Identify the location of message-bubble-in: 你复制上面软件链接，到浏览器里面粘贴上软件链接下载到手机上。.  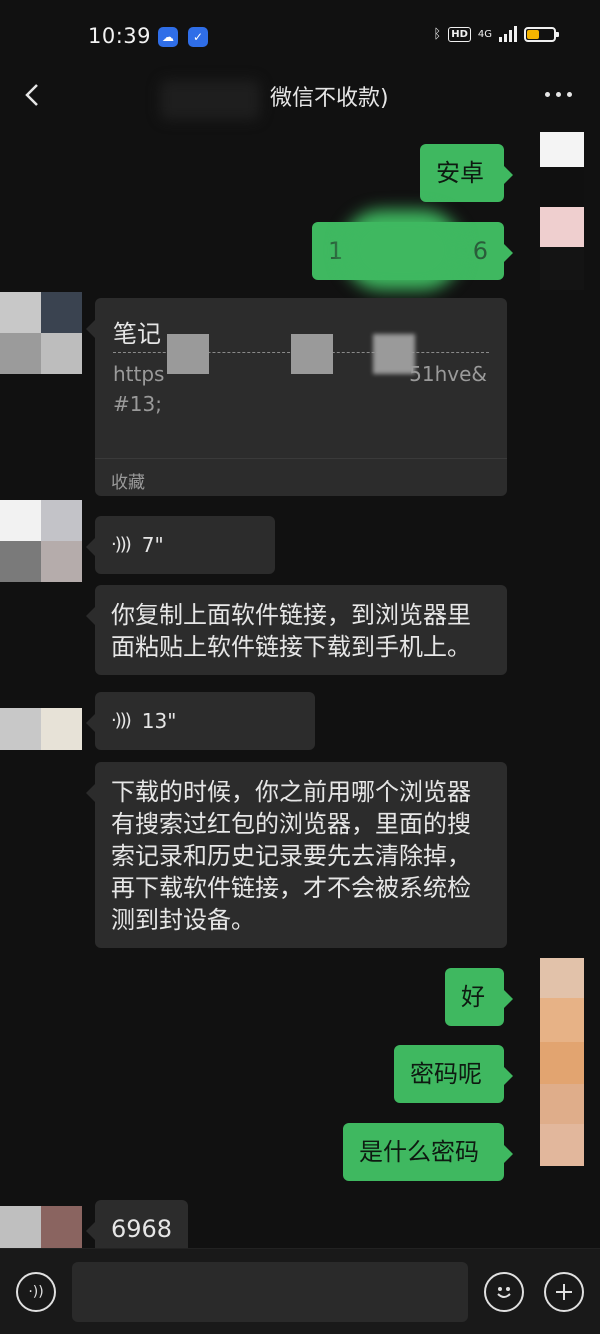
(296, 630).